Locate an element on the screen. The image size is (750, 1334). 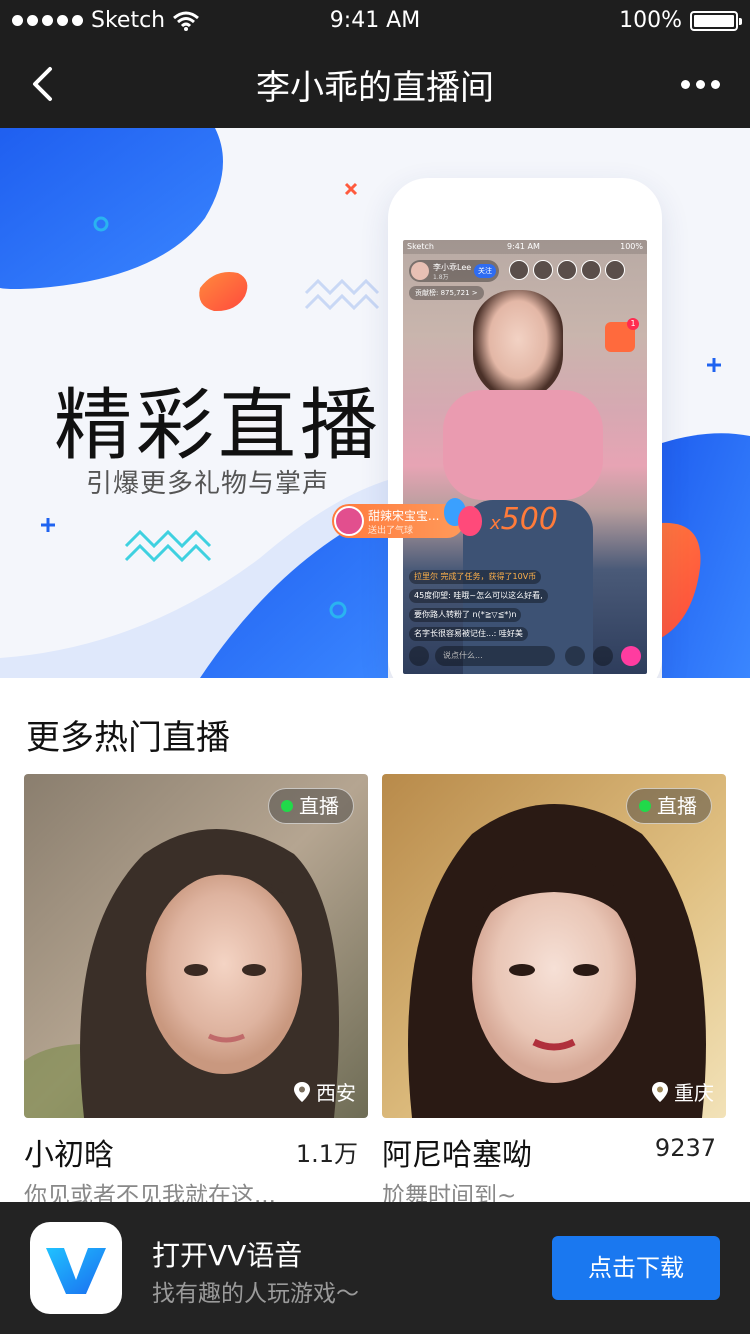
status-right: 100% is located at coordinates (680, 20).